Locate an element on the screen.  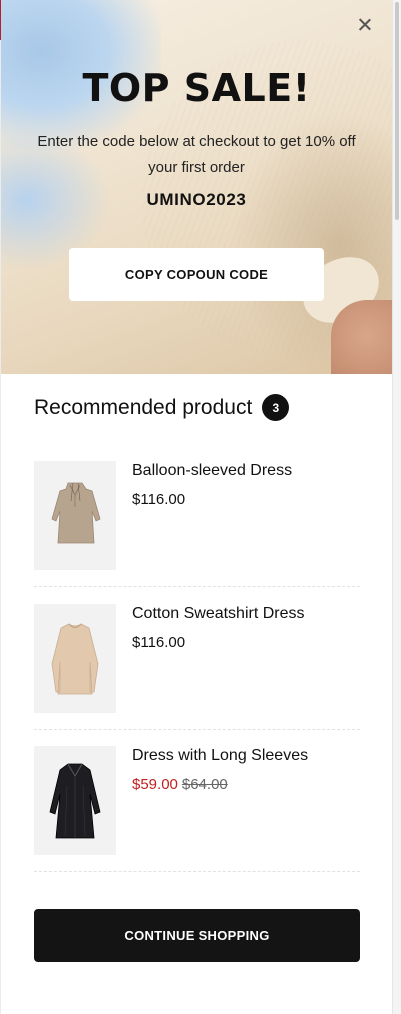
coupon-code: UMINO2023 is located at coordinates (196, 199).